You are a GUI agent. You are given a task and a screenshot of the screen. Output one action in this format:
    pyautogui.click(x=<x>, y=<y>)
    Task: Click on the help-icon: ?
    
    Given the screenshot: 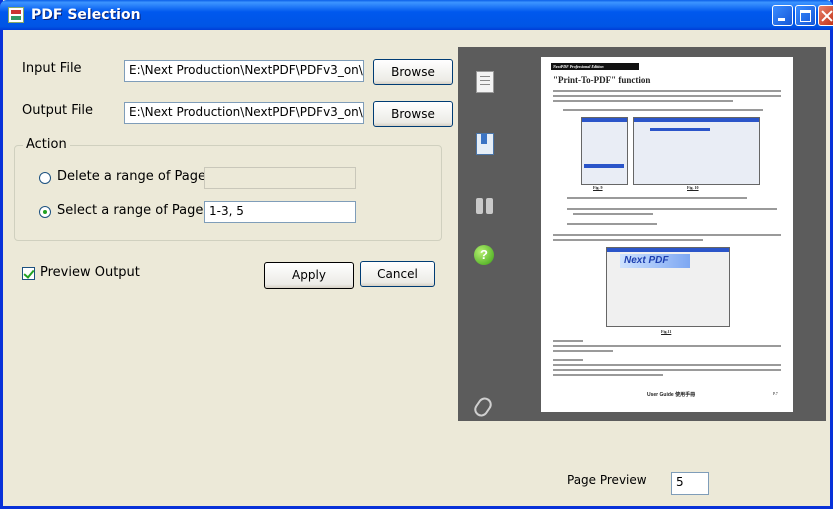 What is the action you would take?
    pyautogui.click(x=484, y=255)
    